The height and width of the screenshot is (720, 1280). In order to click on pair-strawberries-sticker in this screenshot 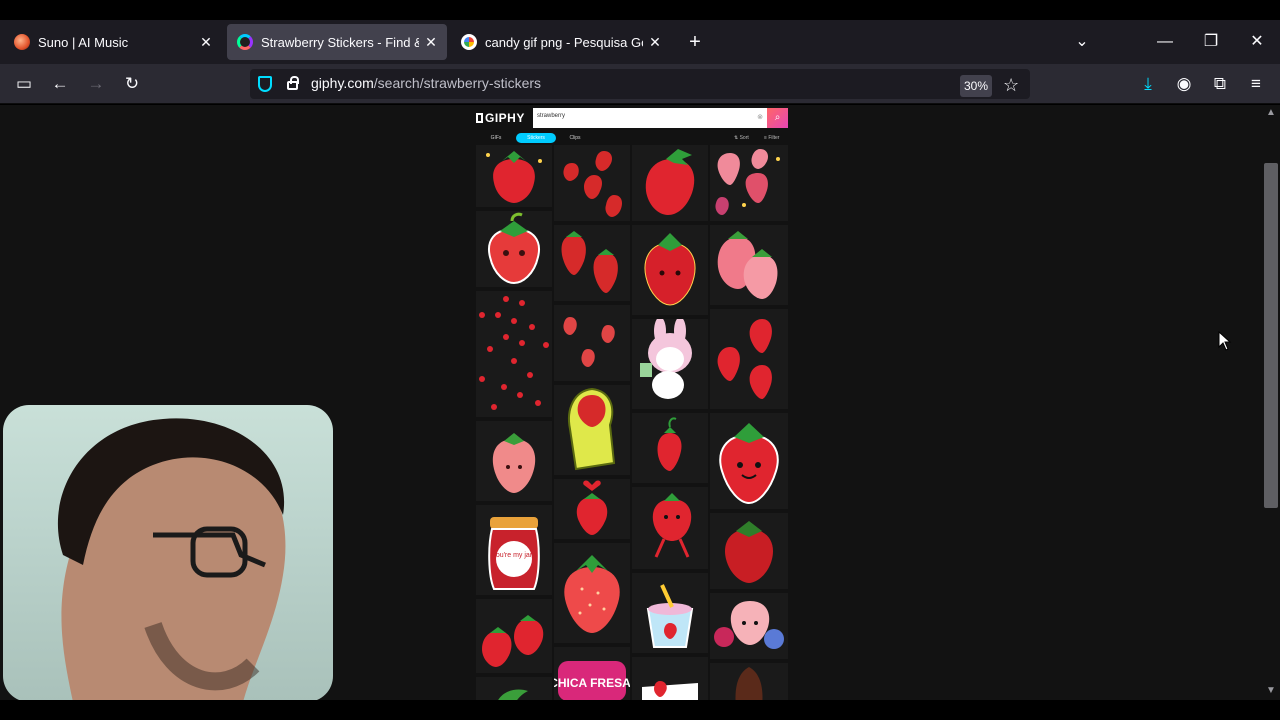, I will do `click(589, 262)`.